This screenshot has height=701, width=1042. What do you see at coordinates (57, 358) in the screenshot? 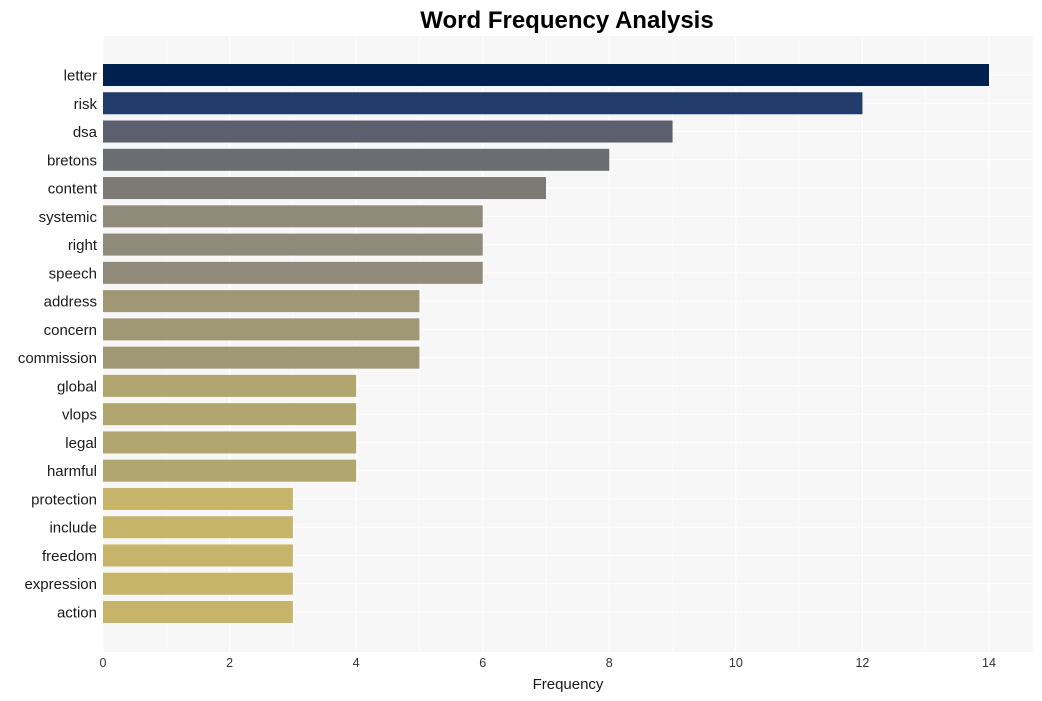
I see `y-tick-label: commission` at bounding box center [57, 358].